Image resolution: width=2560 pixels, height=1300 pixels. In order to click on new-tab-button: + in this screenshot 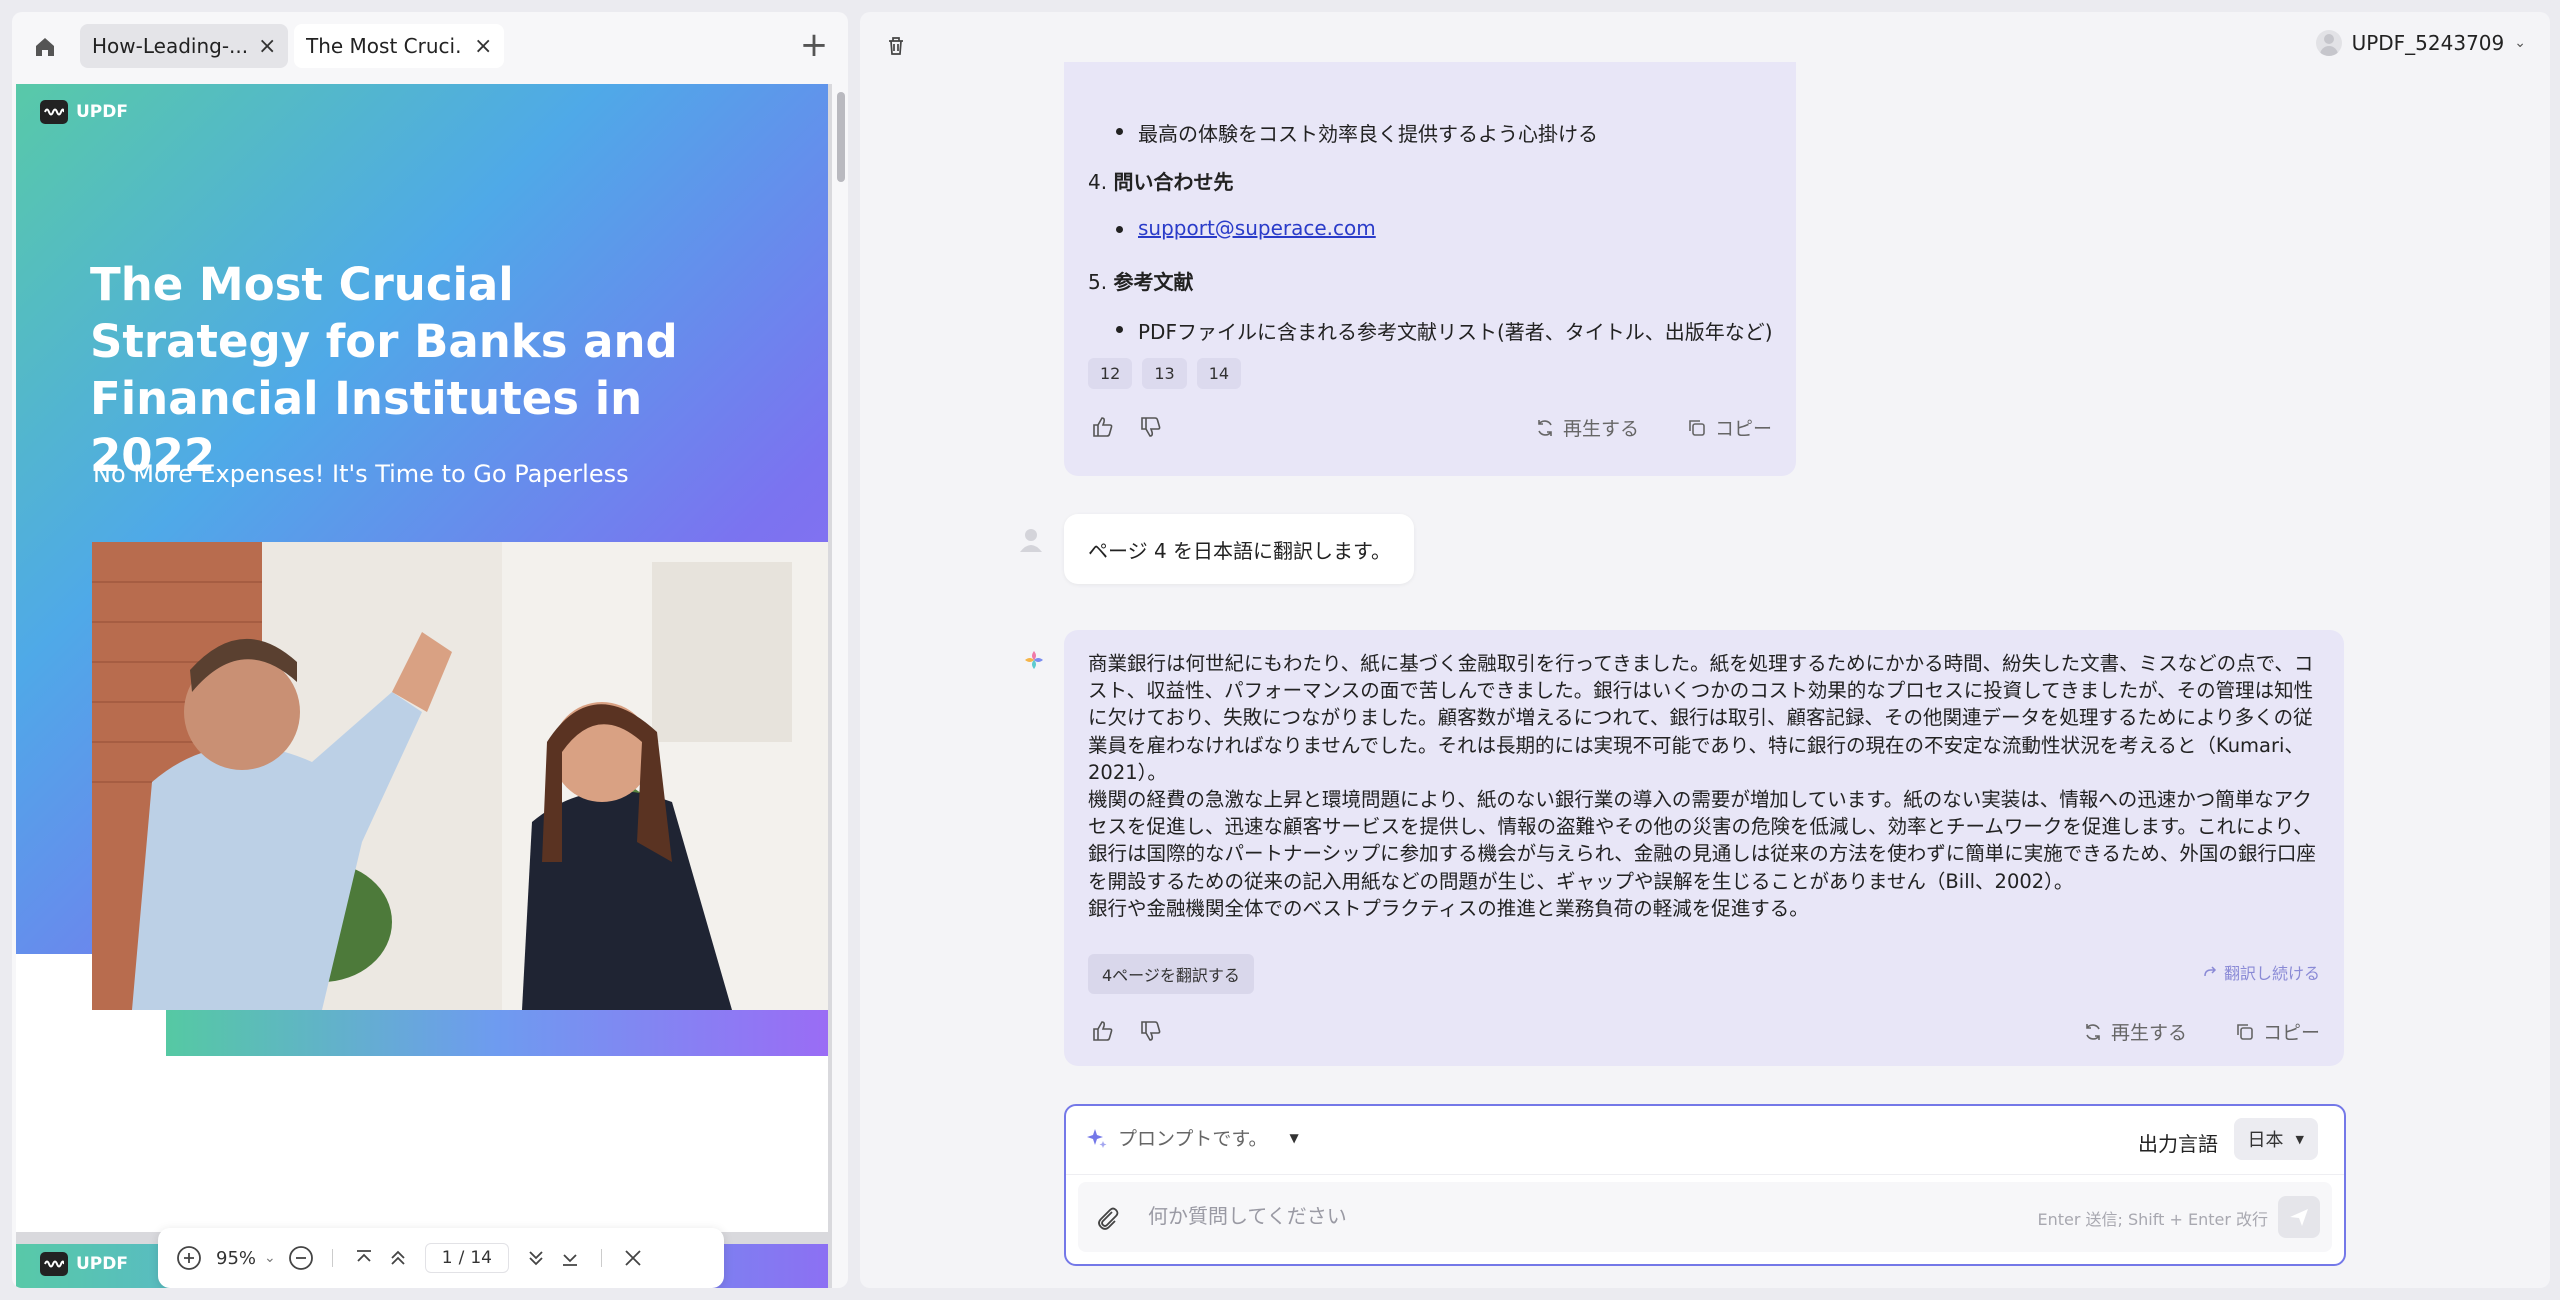, I will do `click(814, 45)`.